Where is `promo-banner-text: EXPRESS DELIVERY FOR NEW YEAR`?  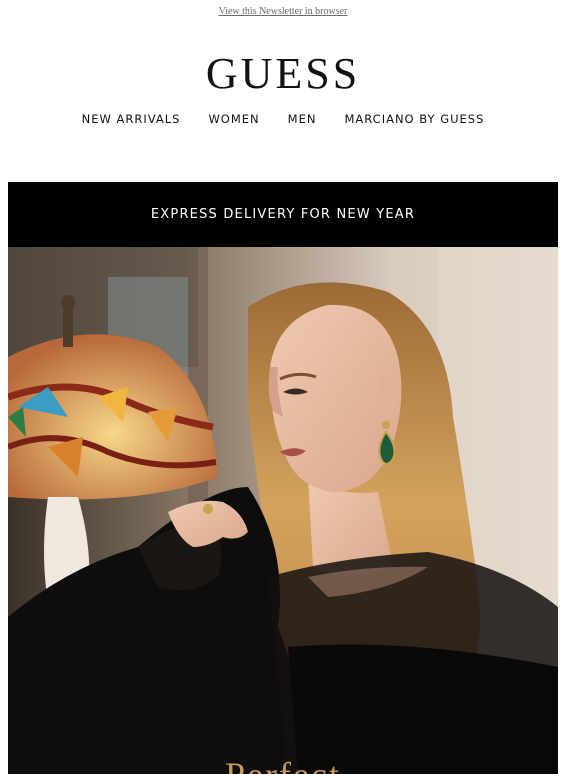
promo-banner-text: EXPRESS DELIVERY FOR NEW YEAR is located at coordinates (283, 214).